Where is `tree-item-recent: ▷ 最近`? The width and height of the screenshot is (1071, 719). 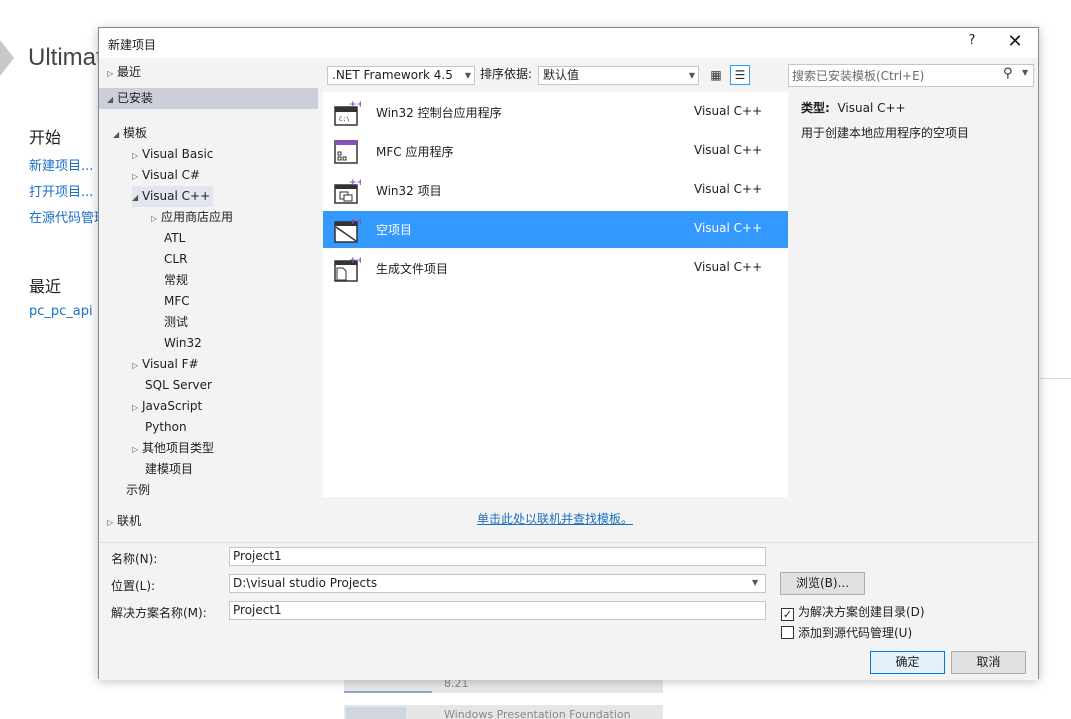
tree-item-recent: ▷ 最近 is located at coordinates (212, 72).